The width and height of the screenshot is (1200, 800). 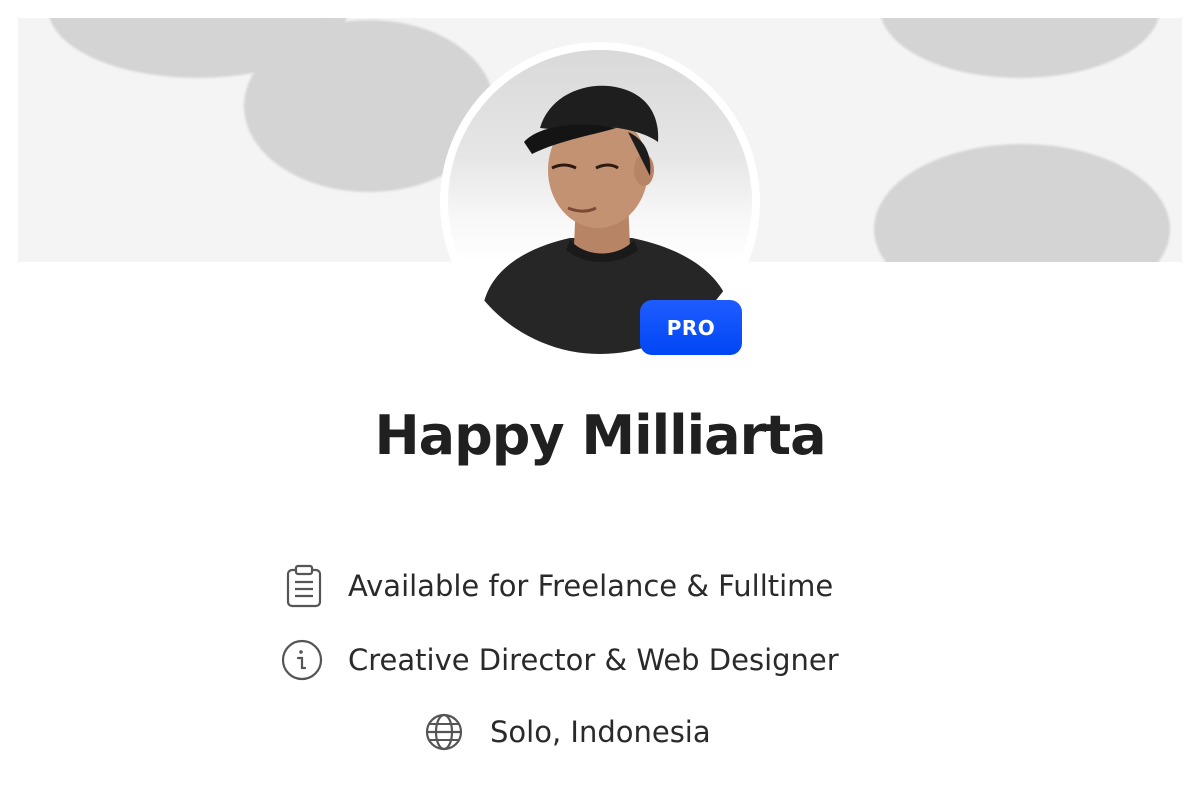 What do you see at coordinates (302, 660) in the screenshot?
I see `info-icon` at bounding box center [302, 660].